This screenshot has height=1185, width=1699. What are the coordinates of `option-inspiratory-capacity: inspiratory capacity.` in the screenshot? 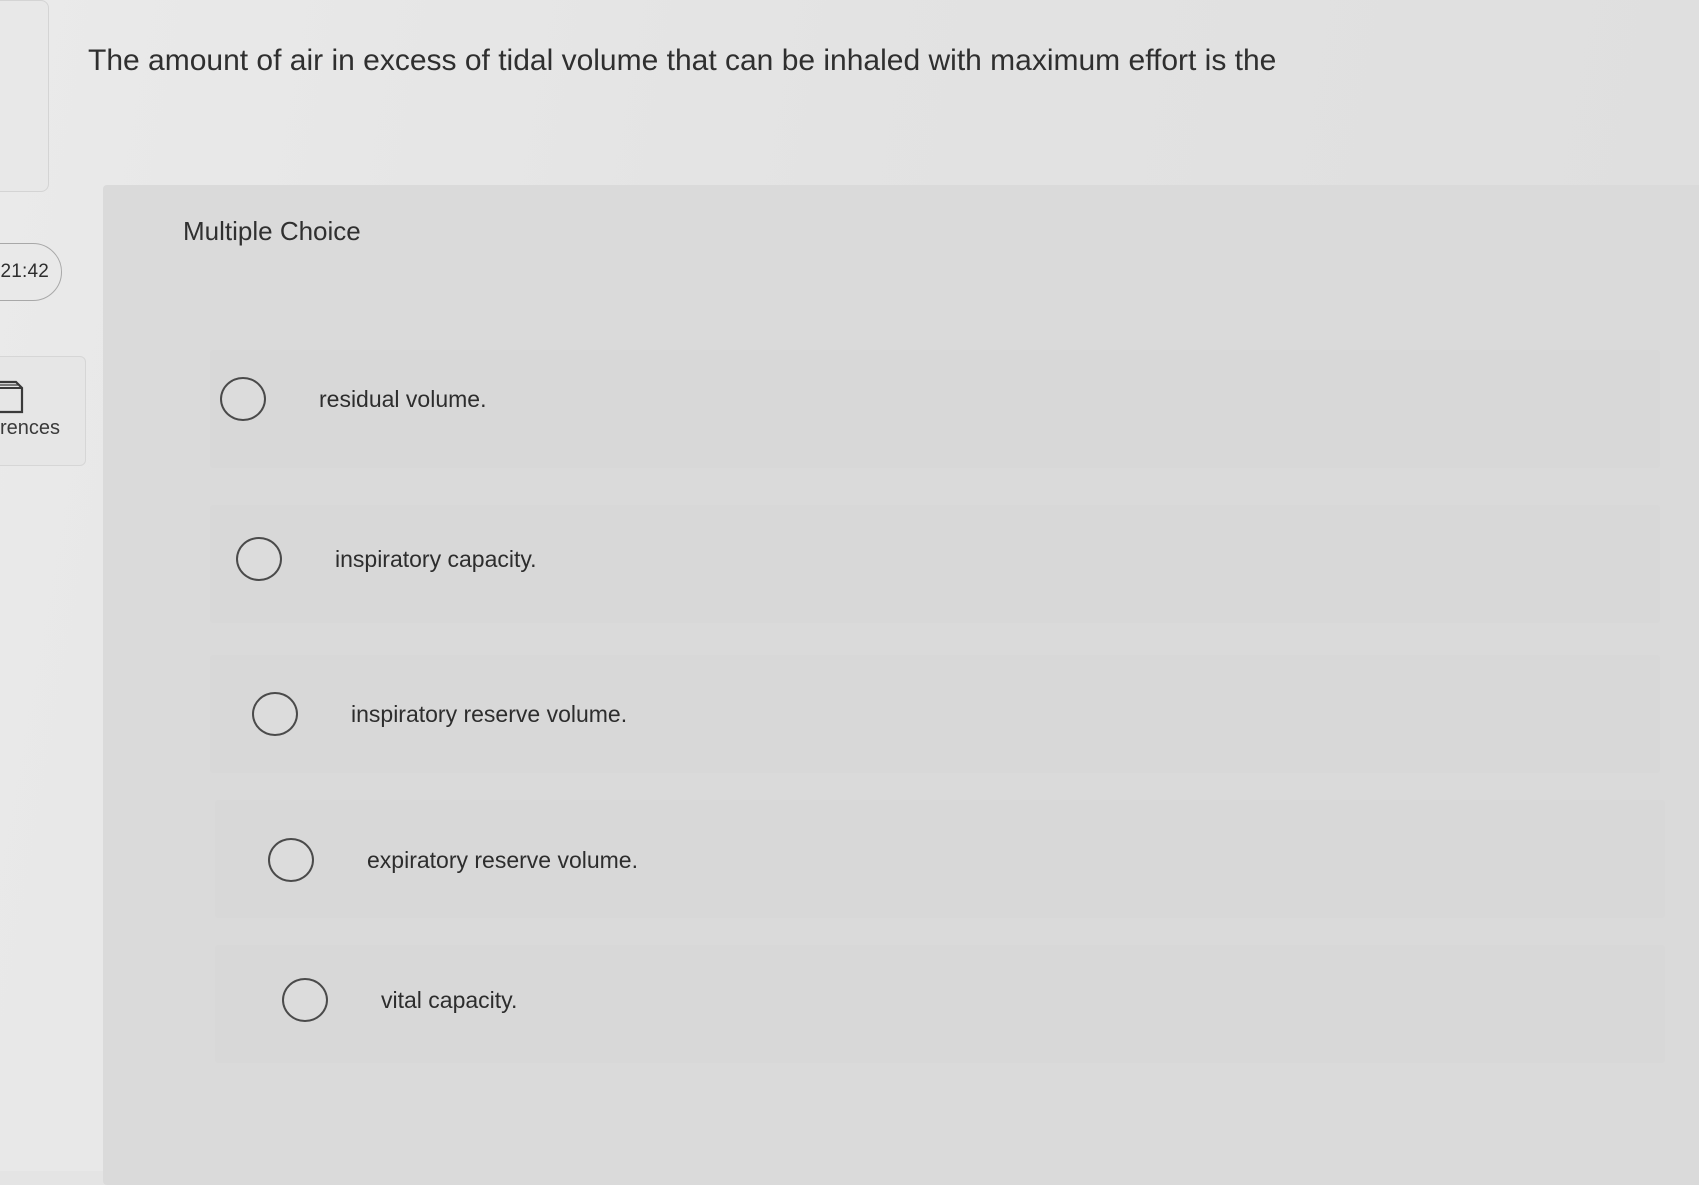 It's located at (386, 559).